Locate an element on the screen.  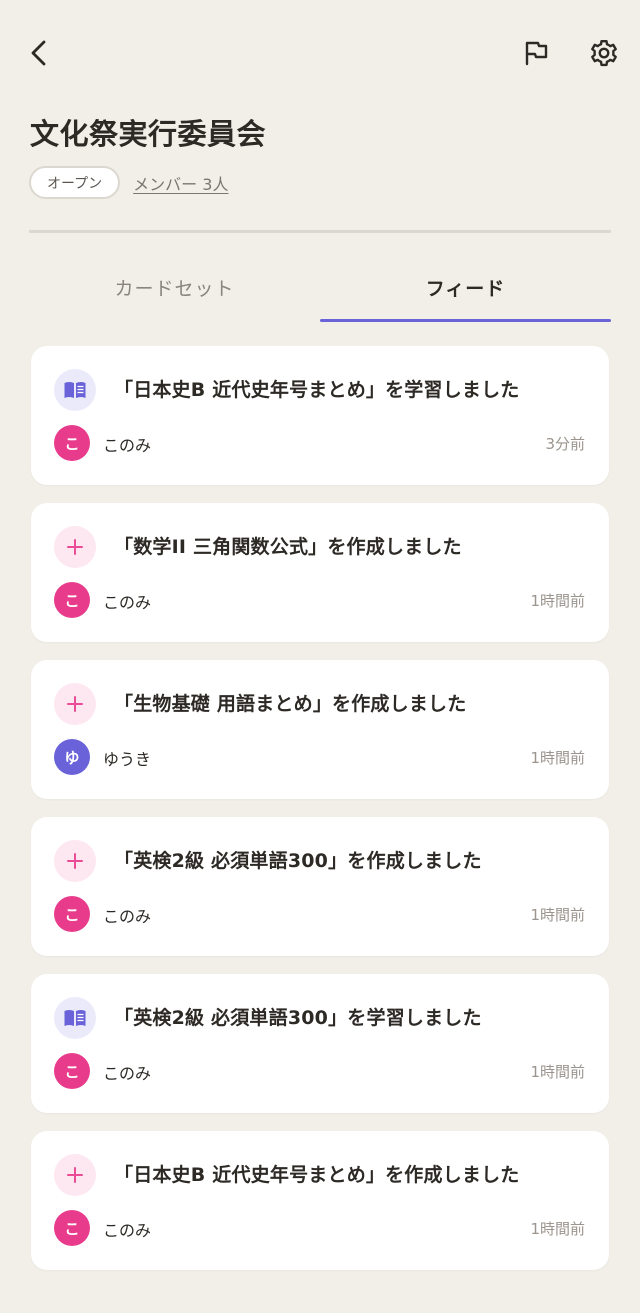
tab-feed: フィード is located at coordinates (465, 290).